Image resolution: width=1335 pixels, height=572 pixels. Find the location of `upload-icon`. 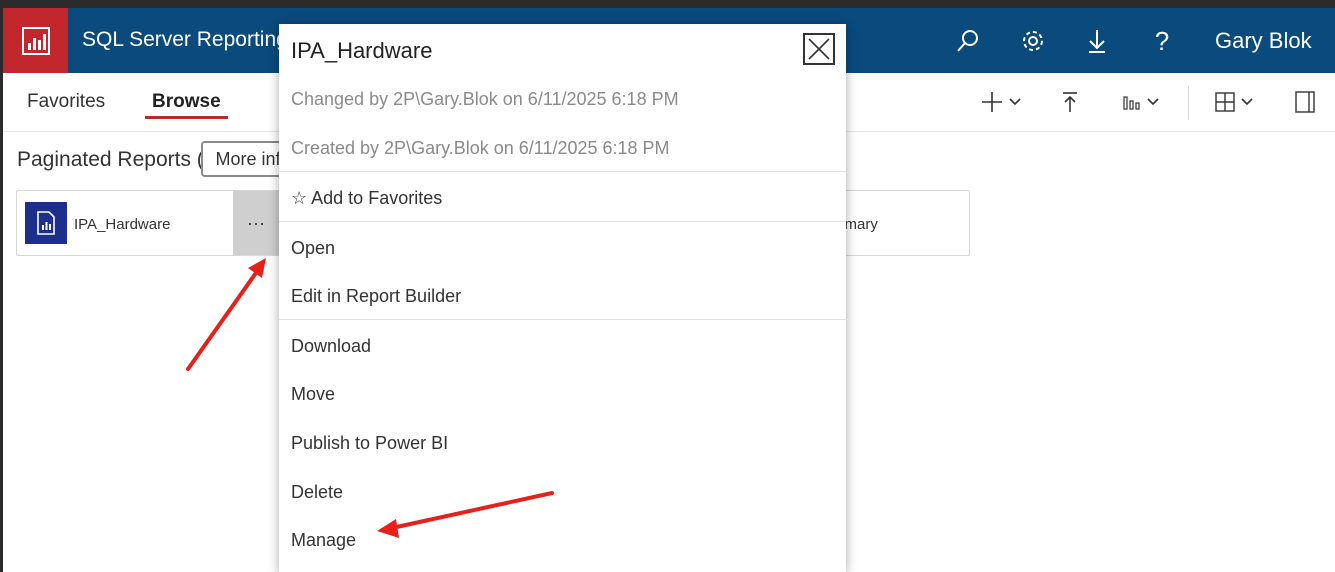

upload-icon is located at coordinates (1070, 102).